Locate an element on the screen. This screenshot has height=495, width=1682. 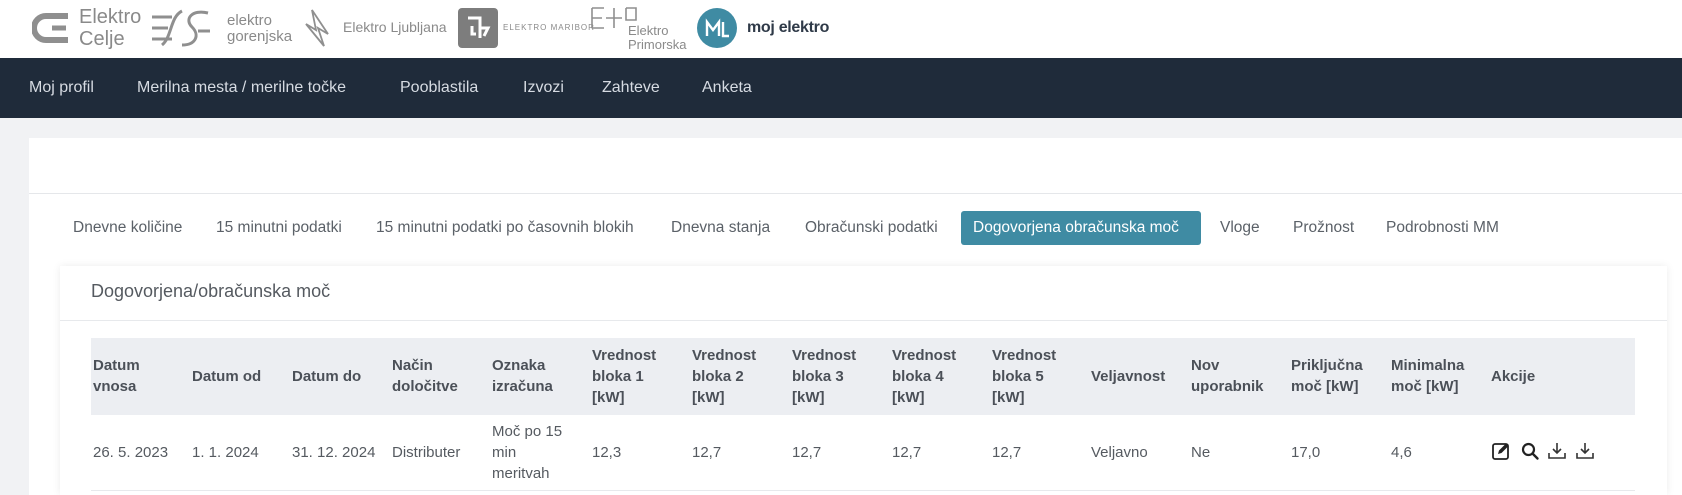
td-oznaka-izracuna-line: min is located at coordinates (504, 452).